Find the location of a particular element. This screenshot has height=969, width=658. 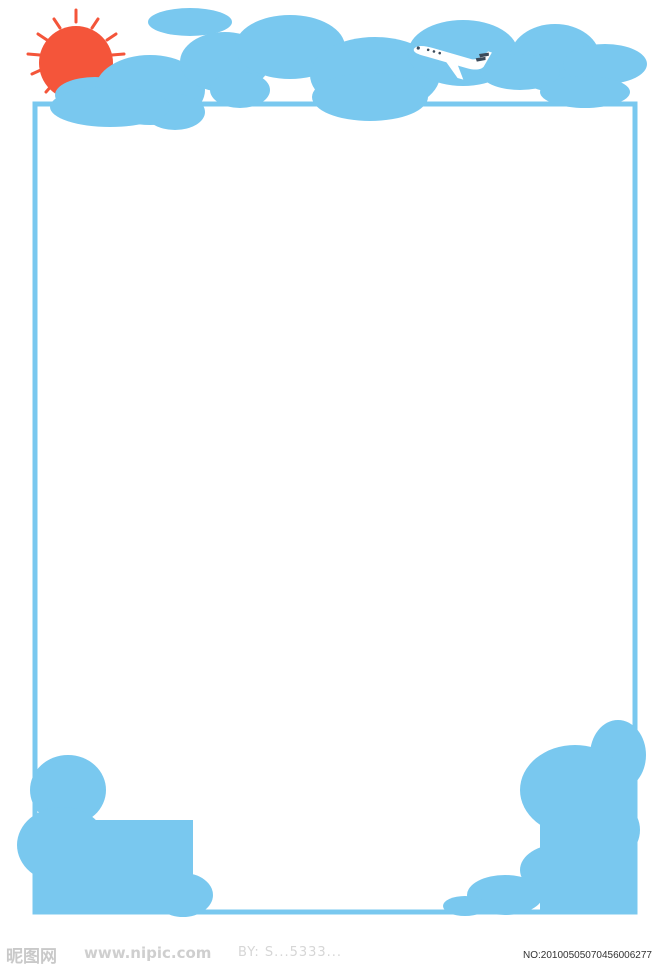

top-clouds is located at coordinates (348, 69).